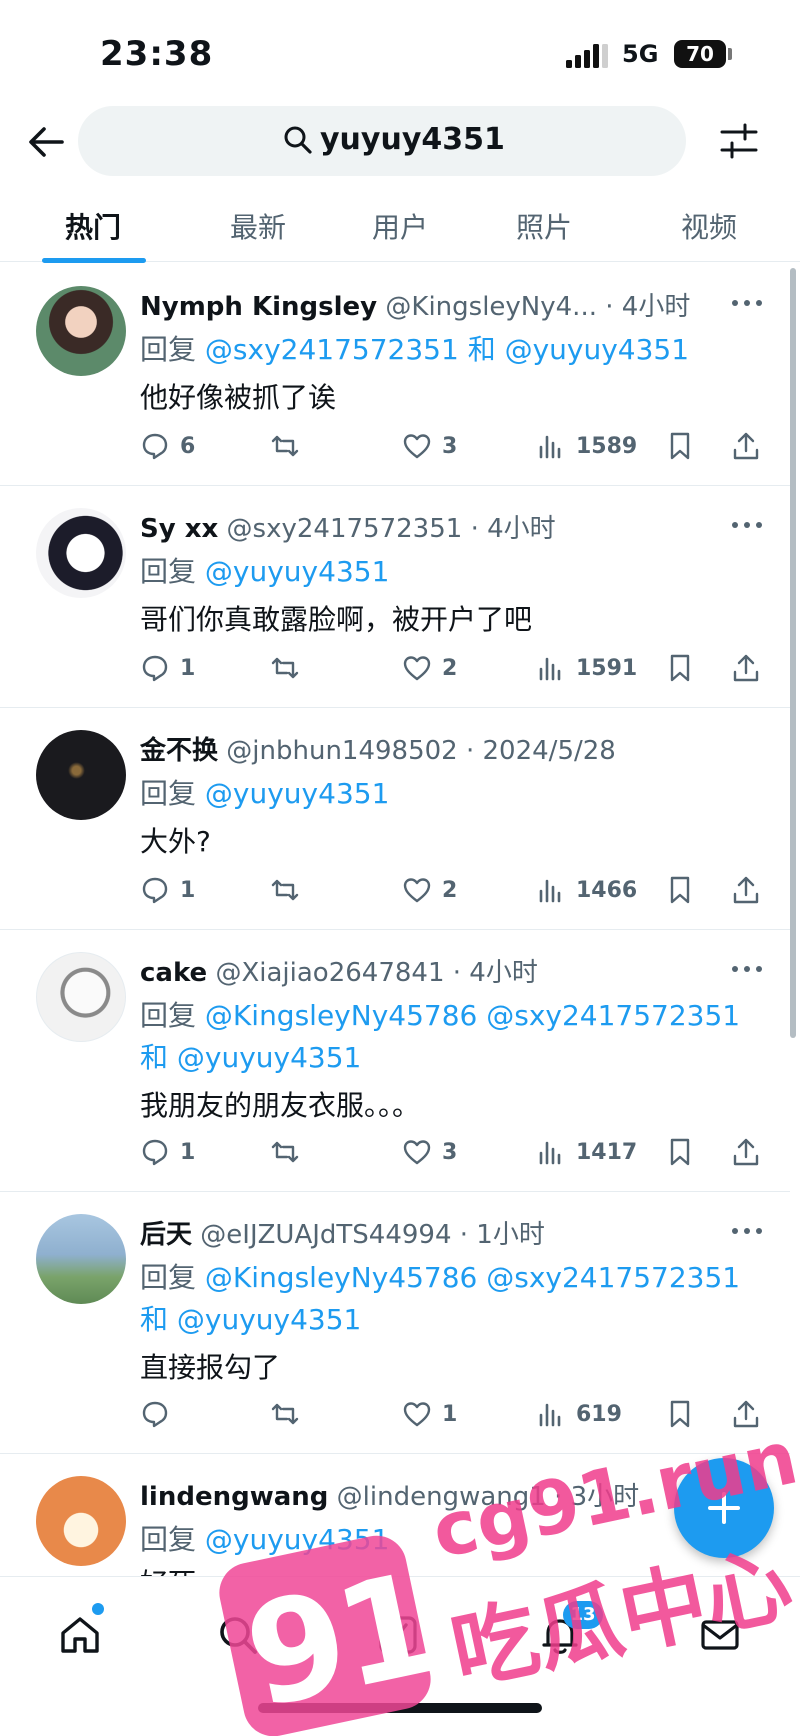 This screenshot has width=800, height=1736. Describe the element at coordinates (579, 1414) in the screenshot. I see `views-button: 619` at that location.